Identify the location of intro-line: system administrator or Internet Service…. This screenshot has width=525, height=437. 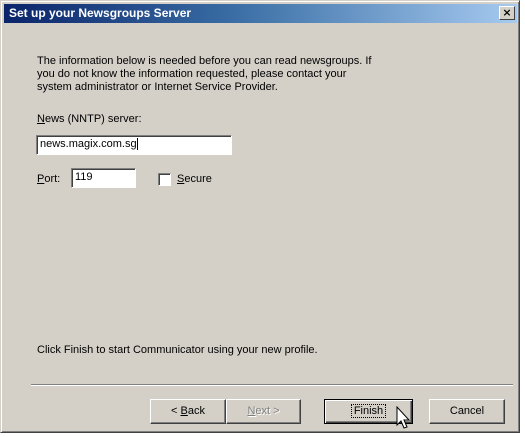
(157, 87).